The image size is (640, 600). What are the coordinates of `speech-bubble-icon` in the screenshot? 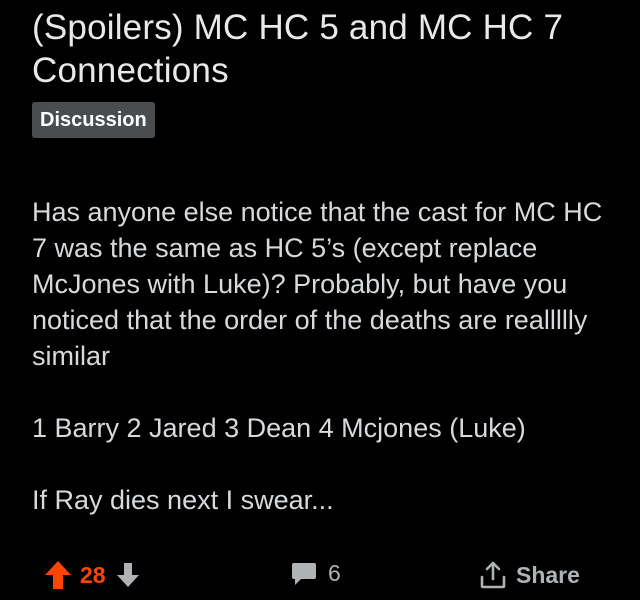 It's located at (304, 573).